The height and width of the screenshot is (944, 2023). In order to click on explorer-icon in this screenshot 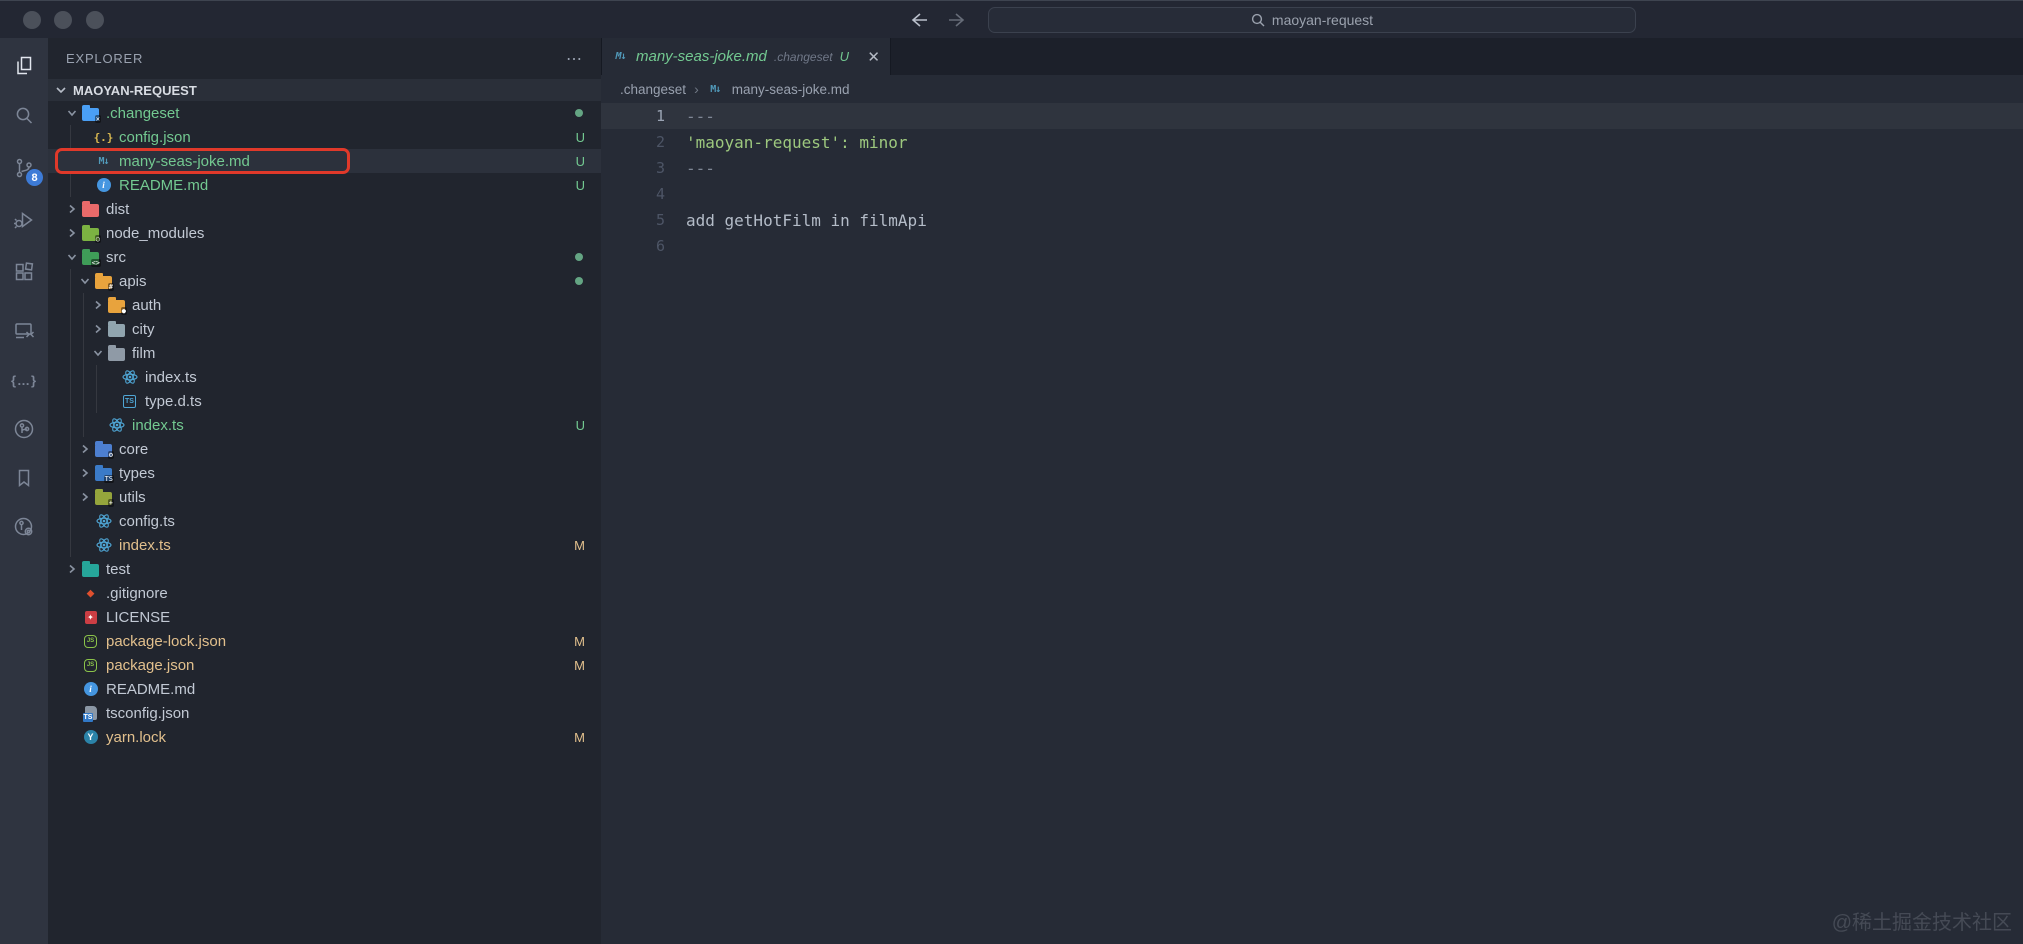, I will do `click(24, 66)`.